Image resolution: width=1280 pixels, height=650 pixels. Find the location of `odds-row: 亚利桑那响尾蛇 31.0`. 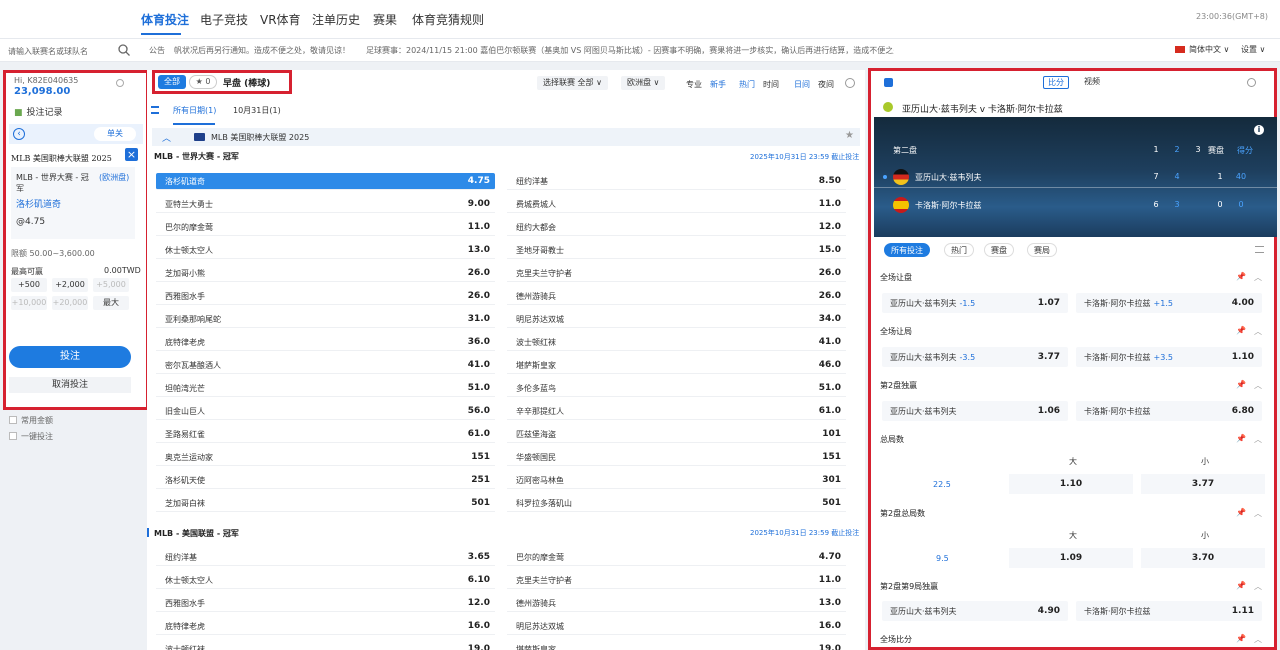

odds-row: 亚利桑那响尾蛇 31.0 is located at coordinates (325, 319).